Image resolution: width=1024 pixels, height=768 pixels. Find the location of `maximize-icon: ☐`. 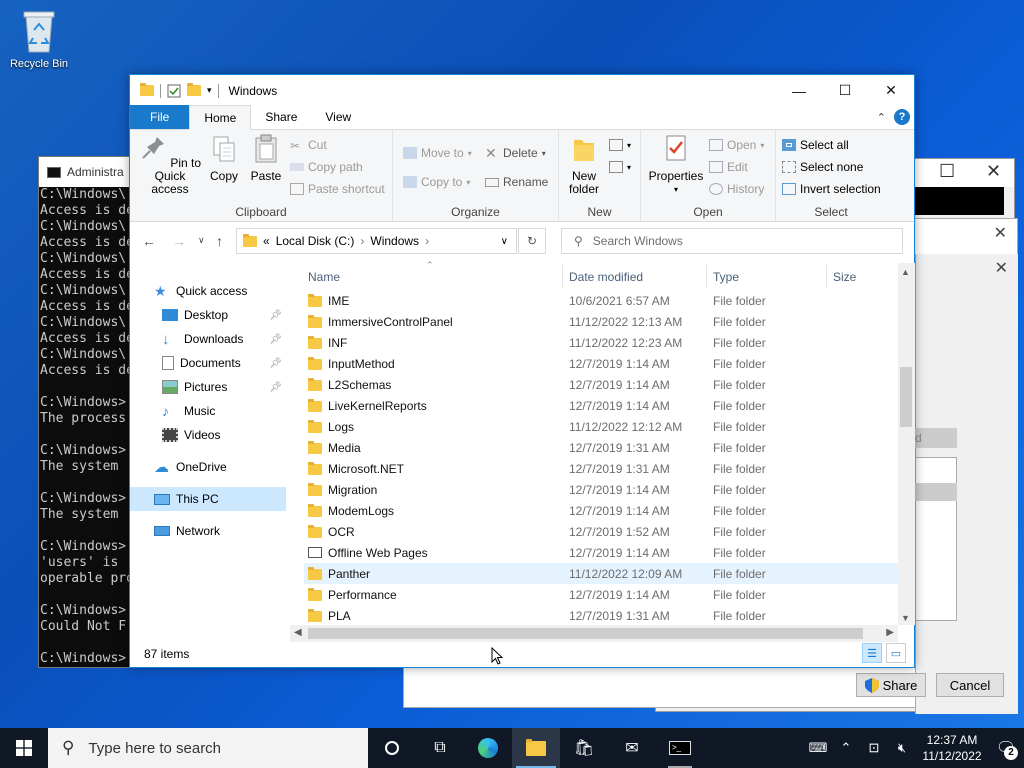

maximize-icon: ☐ is located at coordinates (845, 90).